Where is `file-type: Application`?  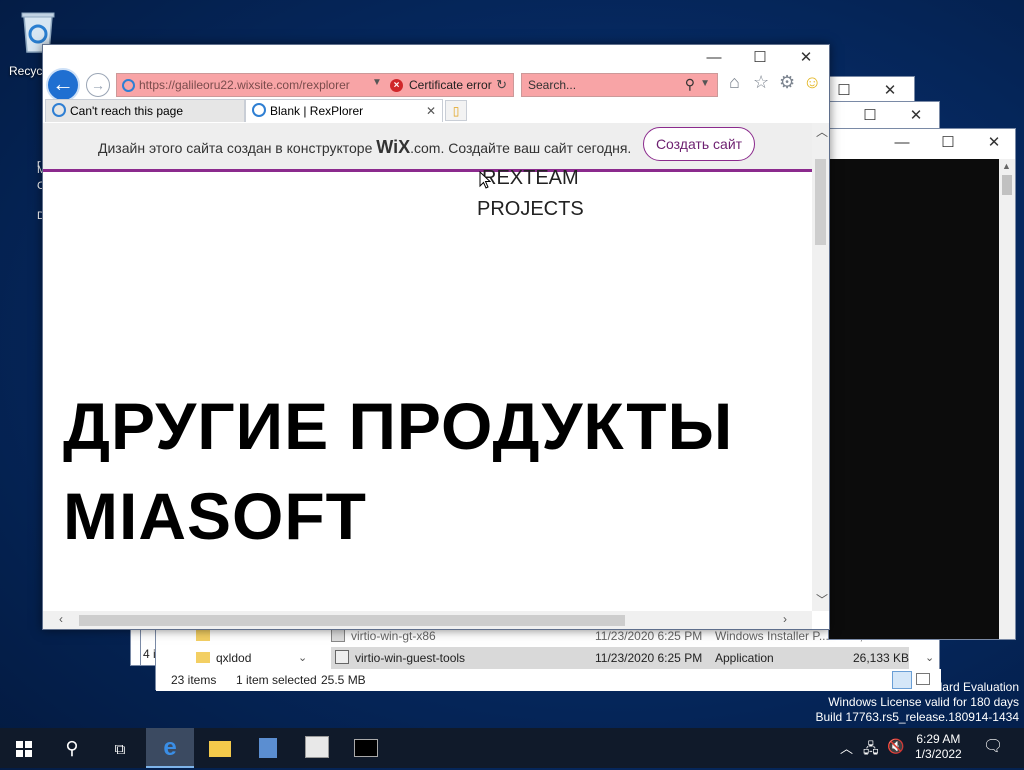
file-type: Application is located at coordinates (744, 658).